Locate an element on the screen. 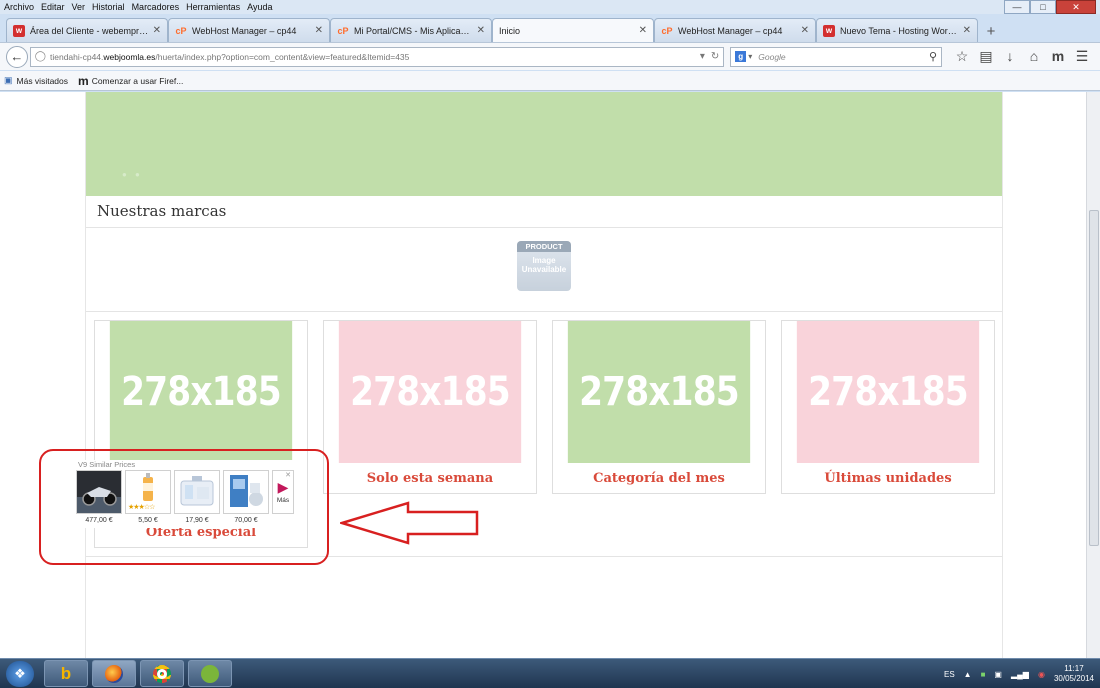  card-solo-esta-semana: 278x185 Solo esta semana is located at coordinates (430, 407).